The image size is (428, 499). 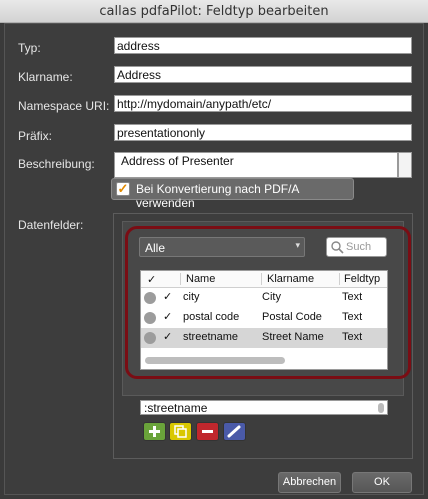 I want to click on namespace-label: Namespace URI:, so click(x=64, y=106).